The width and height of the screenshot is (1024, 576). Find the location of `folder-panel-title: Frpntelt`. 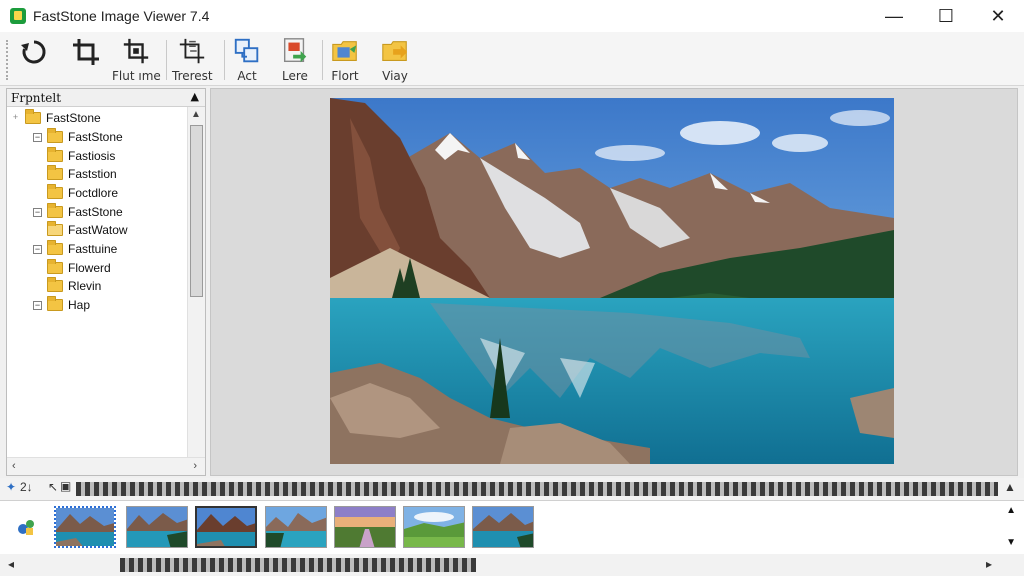

folder-panel-title: Frpntelt is located at coordinates (36, 97).